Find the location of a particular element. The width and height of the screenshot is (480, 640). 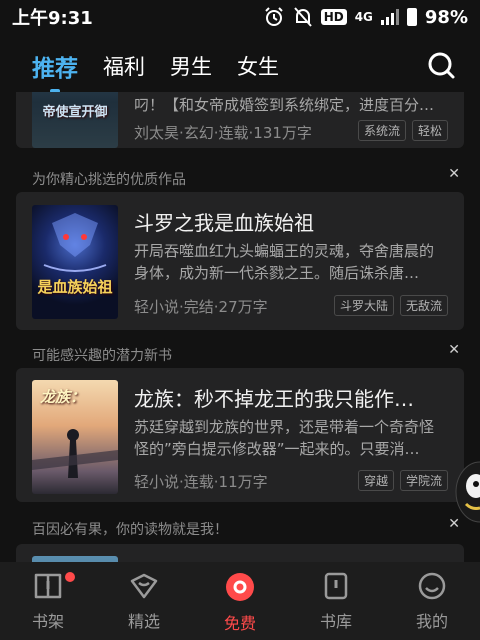

profile-icon is located at coordinates (432, 586).